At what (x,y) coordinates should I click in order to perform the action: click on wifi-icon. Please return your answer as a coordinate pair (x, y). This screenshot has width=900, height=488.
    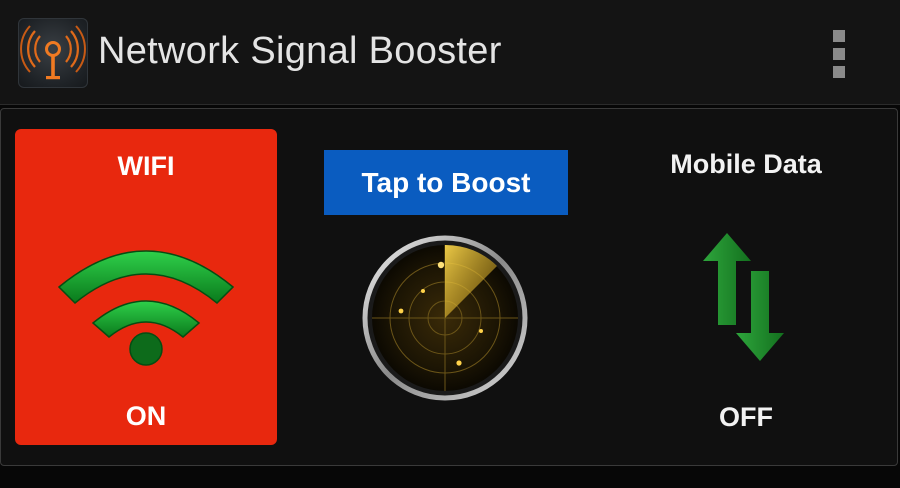
    Looking at the image, I should click on (146, 299).